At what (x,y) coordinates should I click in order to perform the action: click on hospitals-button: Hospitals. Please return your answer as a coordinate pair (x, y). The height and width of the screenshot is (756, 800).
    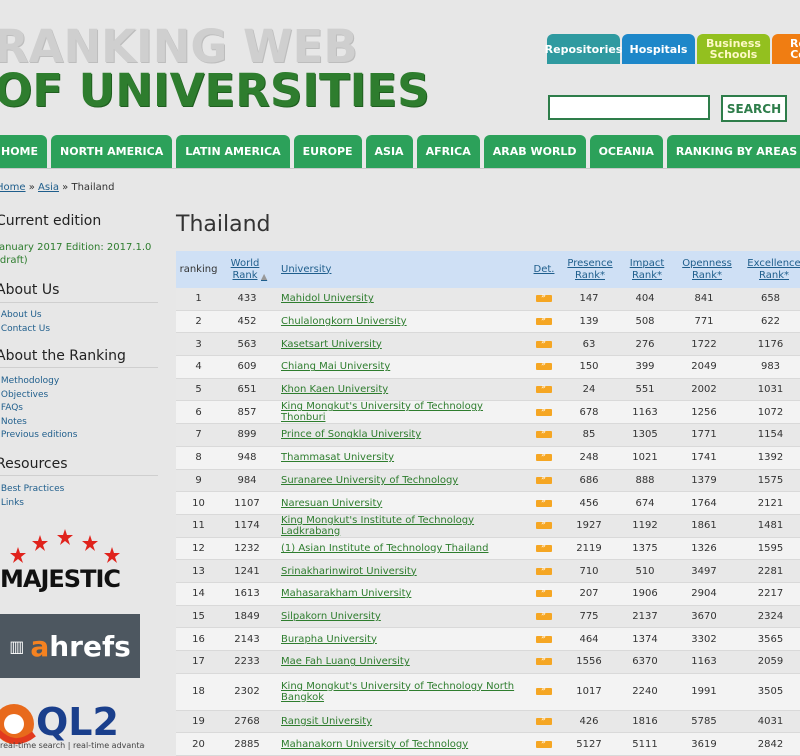
    Looking at the image, I should click on (658, 49).